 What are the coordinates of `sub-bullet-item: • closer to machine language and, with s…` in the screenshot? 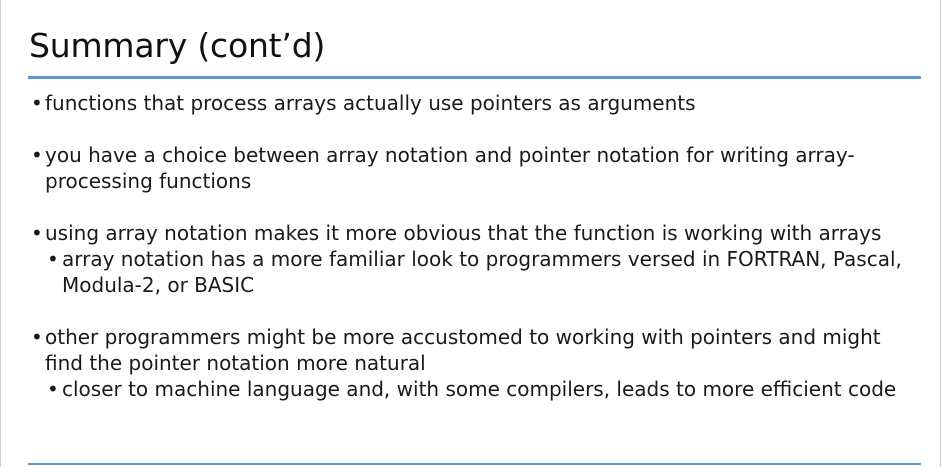 It's located at (484, 389).